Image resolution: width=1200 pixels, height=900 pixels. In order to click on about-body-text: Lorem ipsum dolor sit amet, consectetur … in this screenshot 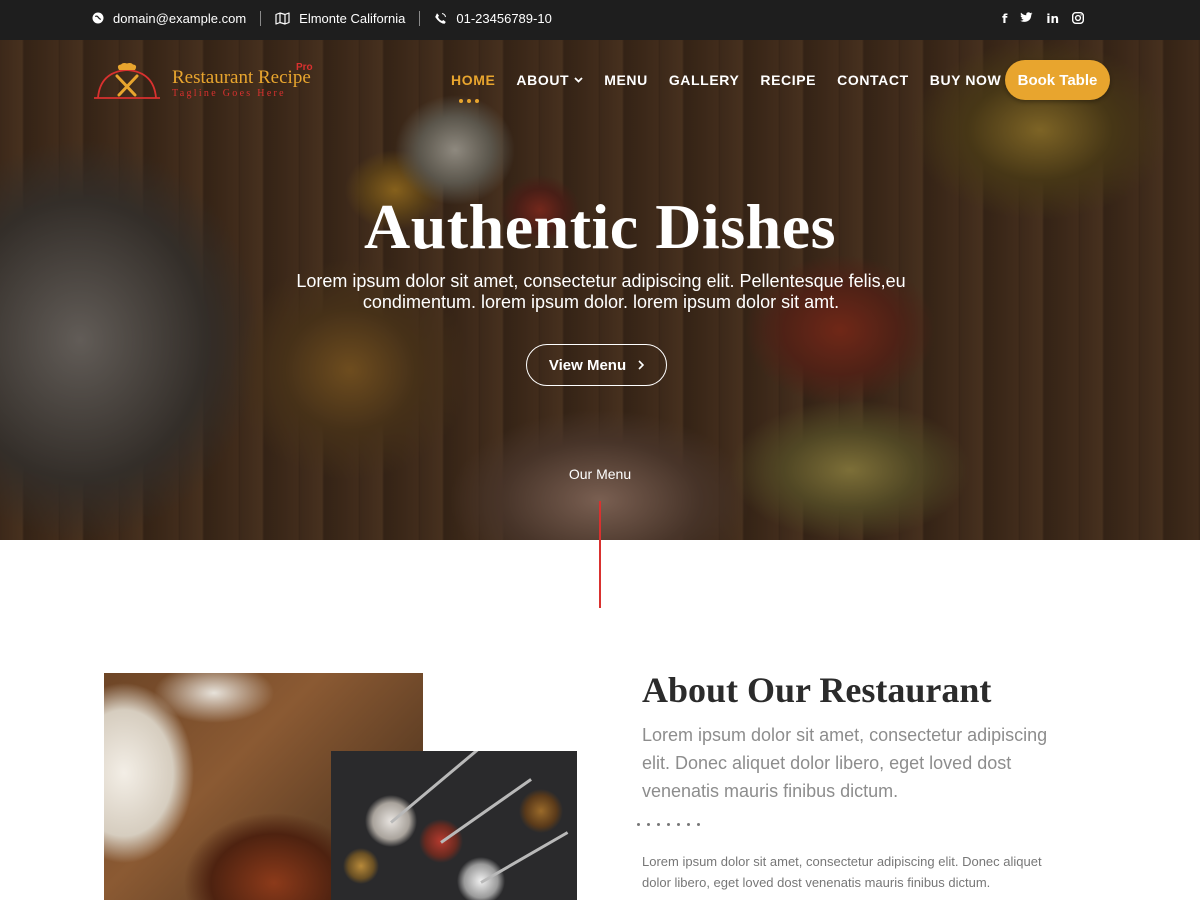, I will do `click(842, 872)`.